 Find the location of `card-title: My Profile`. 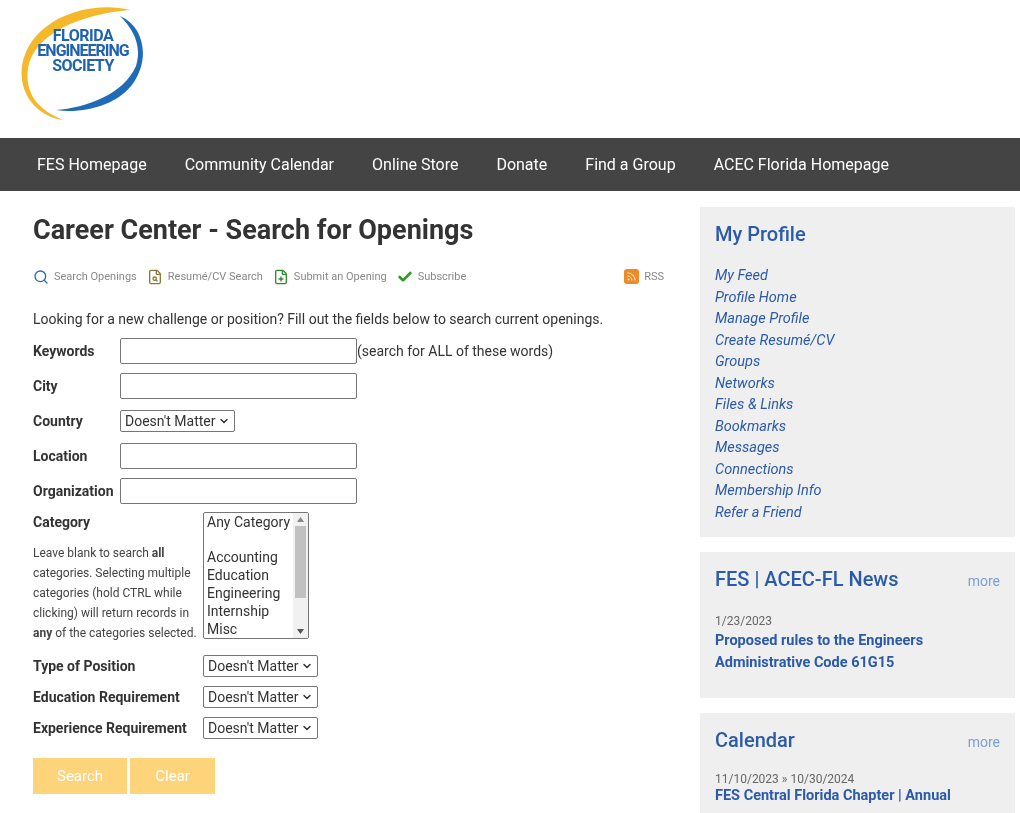

card-title: My Profile is located at coordinates (761, 234).